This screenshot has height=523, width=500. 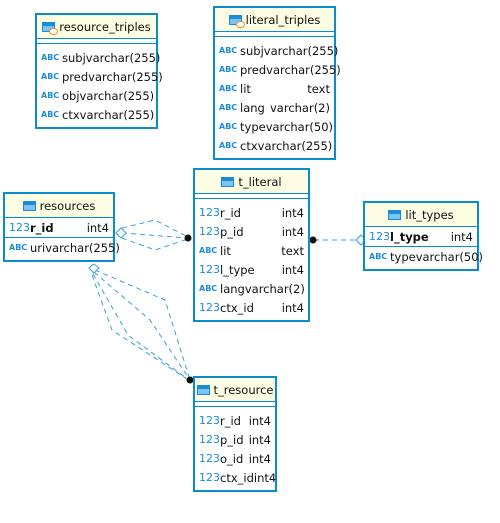 What do you see at coordinates (253, 126) in the screenshot?
I see `column-name: type` at bounding box center [253, 126].